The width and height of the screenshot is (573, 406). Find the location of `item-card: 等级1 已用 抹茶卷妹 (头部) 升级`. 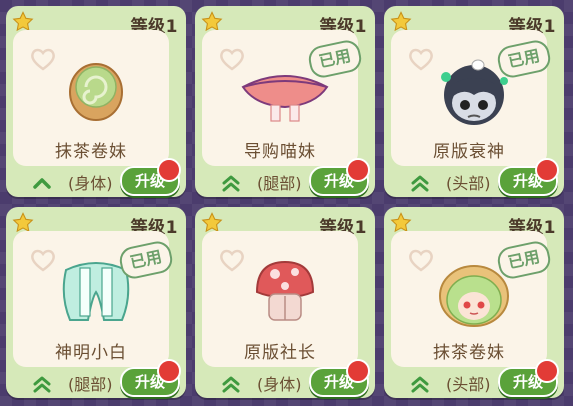

item-card: 等级1 已用 抹茶卷妹 (头部) 升级 is located at coordinates (474, 302).